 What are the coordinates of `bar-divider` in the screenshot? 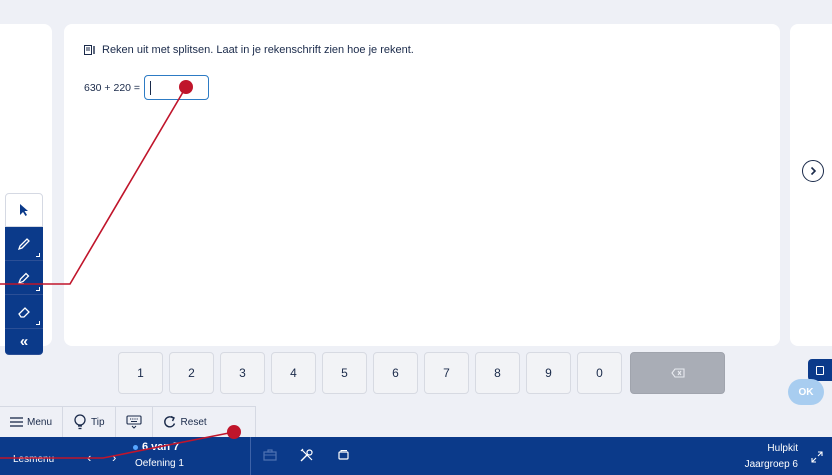 It's located at (250, 456).